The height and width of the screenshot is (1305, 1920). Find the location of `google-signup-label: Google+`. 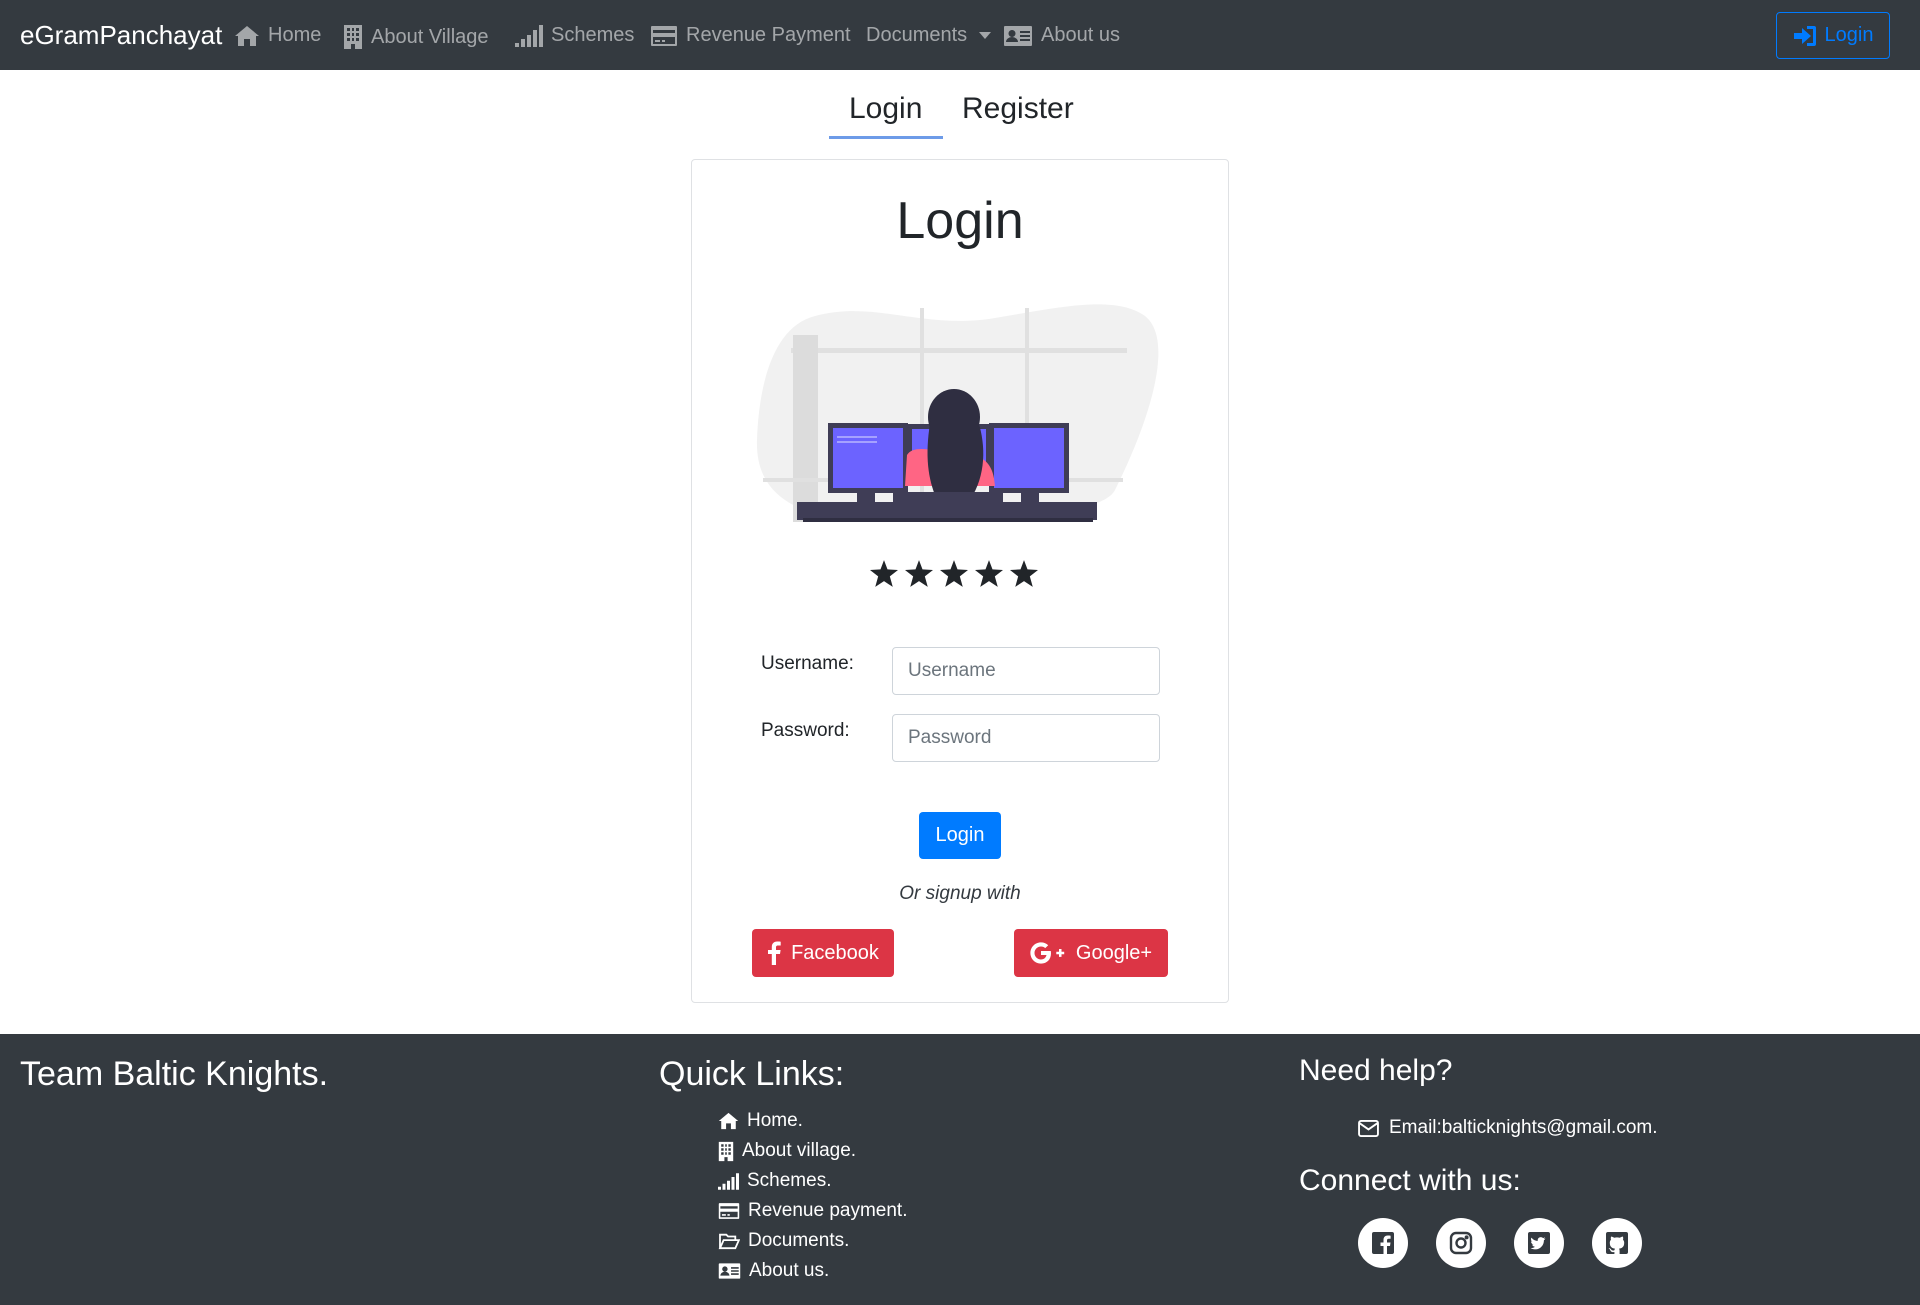

google-signup-label: Google+ is located at coordinates (1114, 952).